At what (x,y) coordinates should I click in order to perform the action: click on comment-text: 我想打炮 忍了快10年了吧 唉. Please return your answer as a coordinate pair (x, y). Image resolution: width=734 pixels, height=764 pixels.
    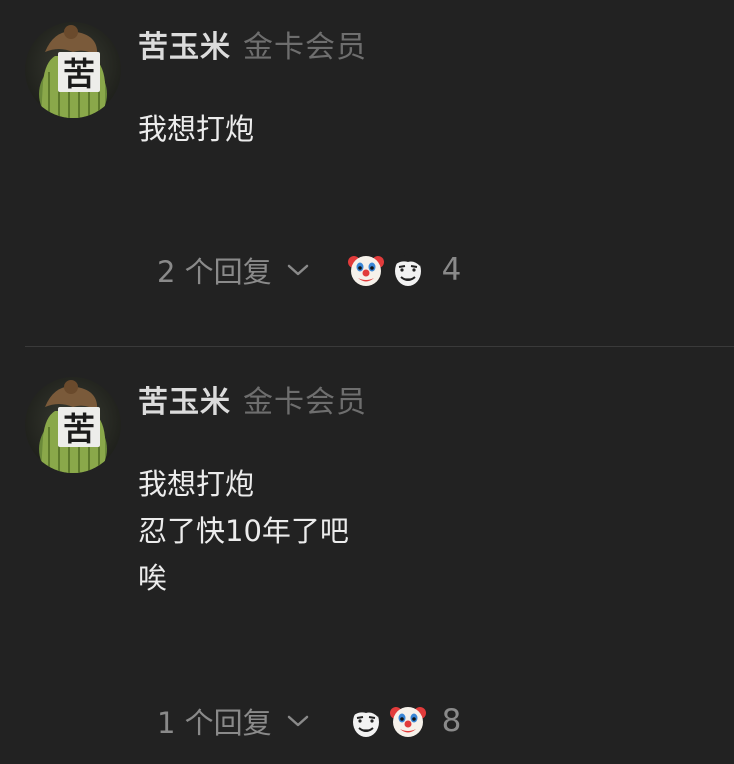
    Looking at the image, I should click on (243, 531).